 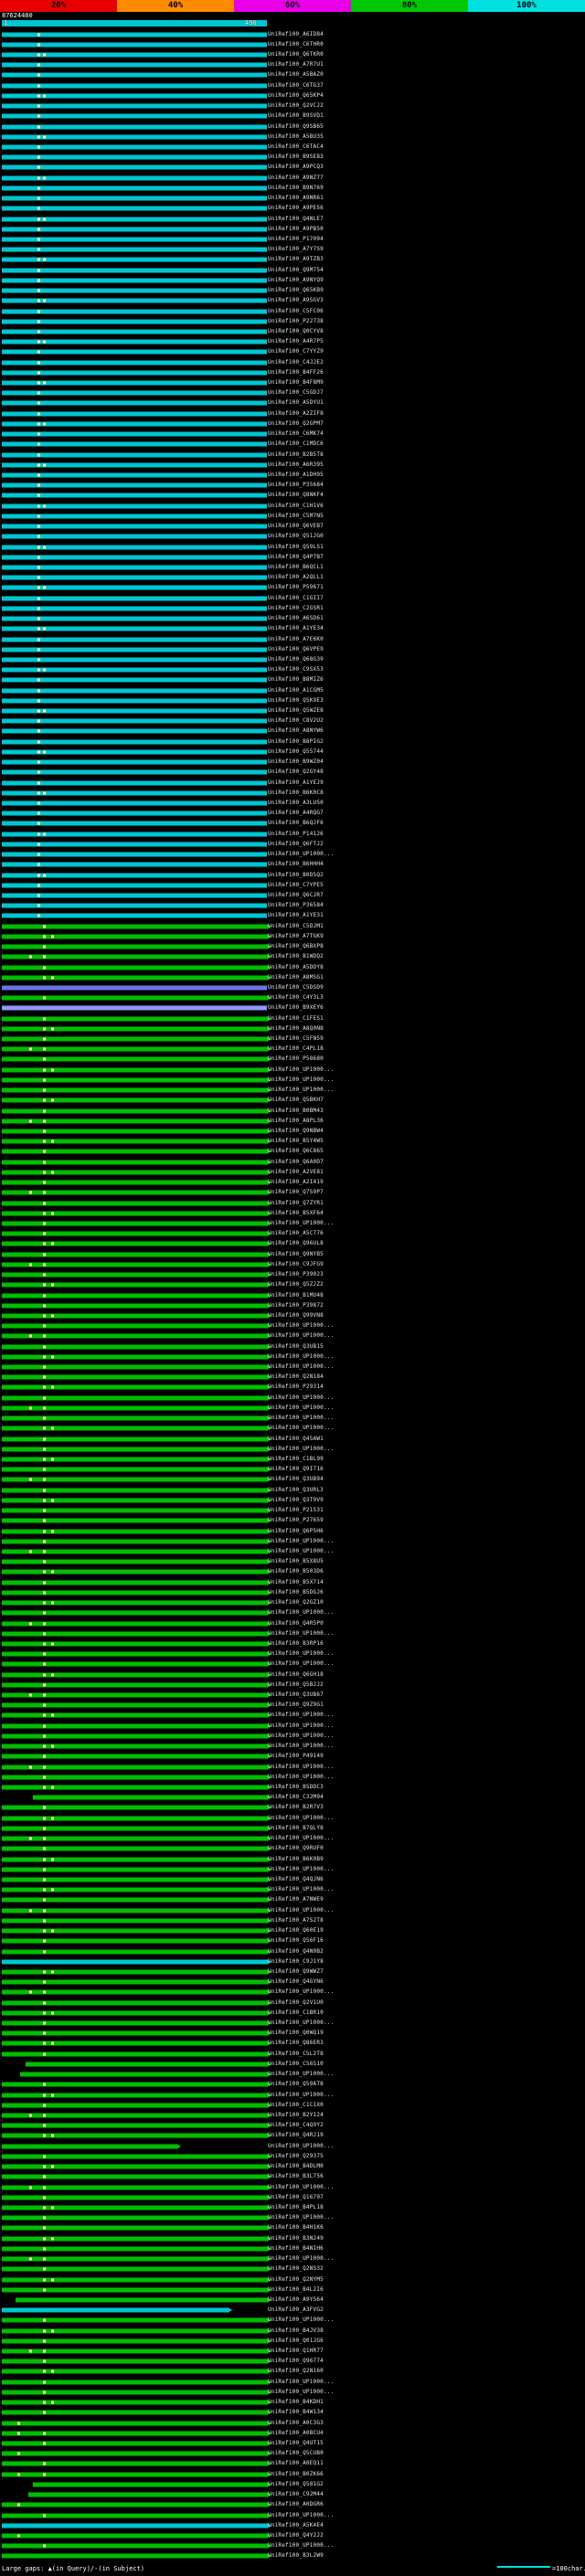 I want to click on alignment-row: UniRef100_Q4GYN6, so click(x=293, y=1982).